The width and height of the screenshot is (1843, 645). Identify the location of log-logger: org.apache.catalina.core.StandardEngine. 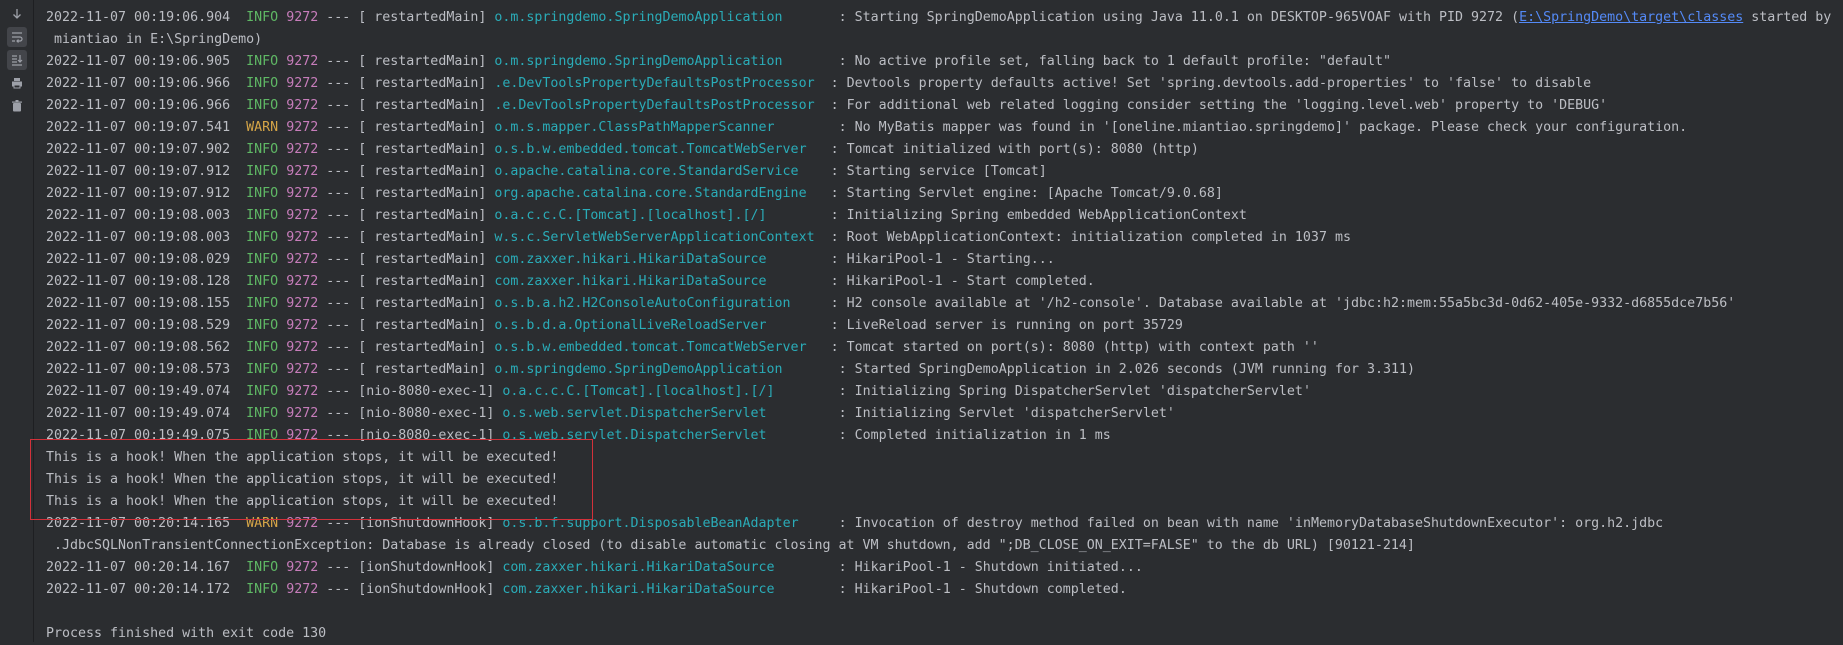
(658, 193).